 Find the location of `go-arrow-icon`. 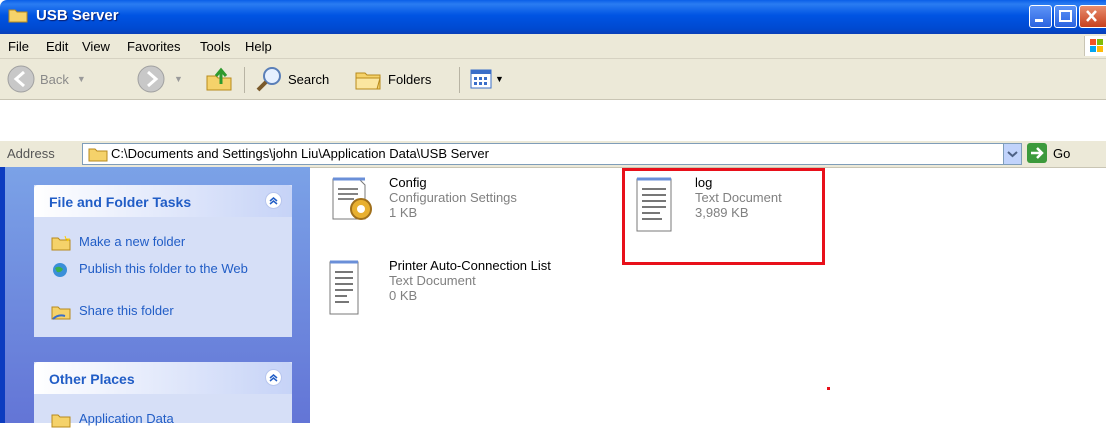

go-arrow-icon is located at coordinates (1037, 153).